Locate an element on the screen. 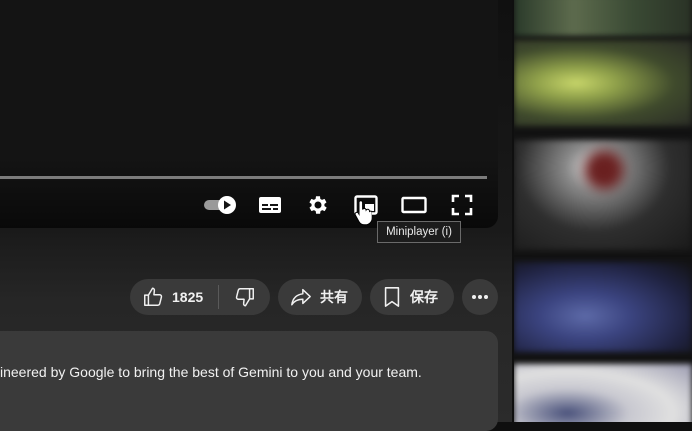 Image resolution: width=692 pixels, height=431 pixels. share-arrow-icon is located at coordinates (301, 297).